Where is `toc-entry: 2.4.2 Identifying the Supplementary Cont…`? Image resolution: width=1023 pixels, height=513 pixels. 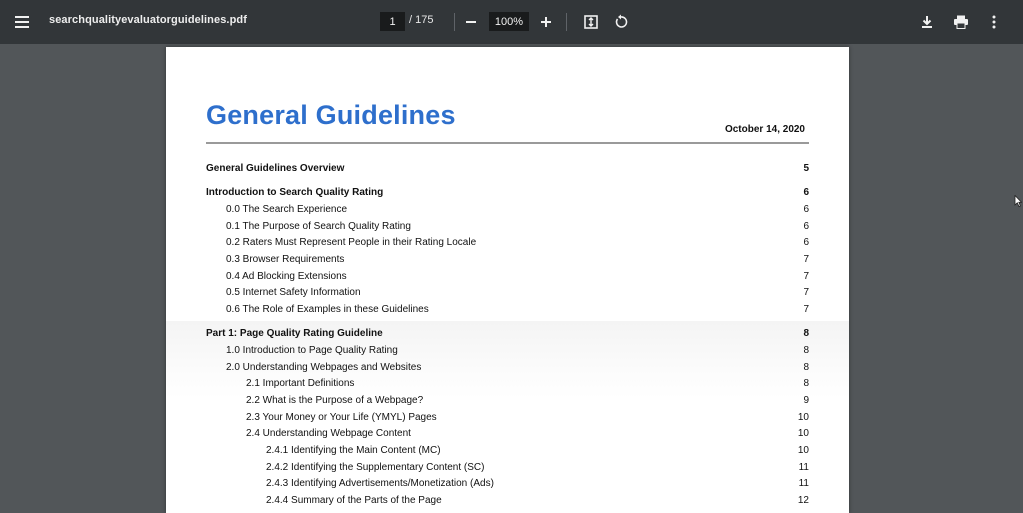 toc-entry: 2.4.2 Identifying the Supplementary Cont… is located at coordinates (507, 469).